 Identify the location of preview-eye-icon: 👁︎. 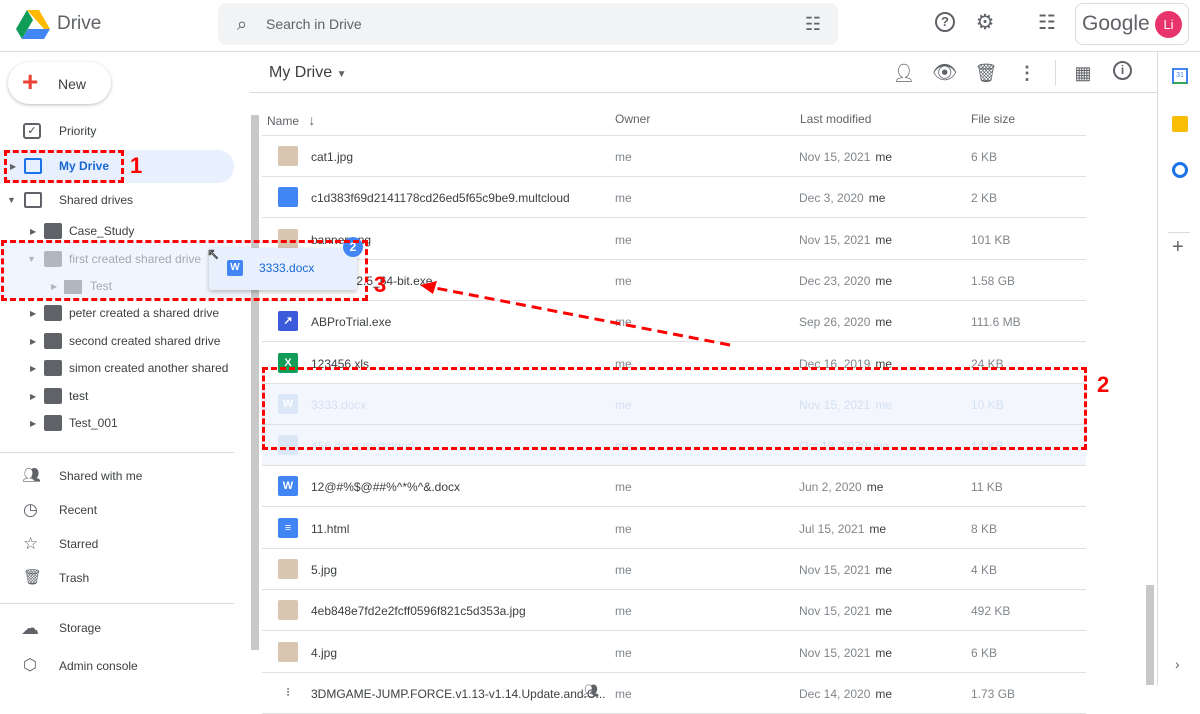
(944, 73).